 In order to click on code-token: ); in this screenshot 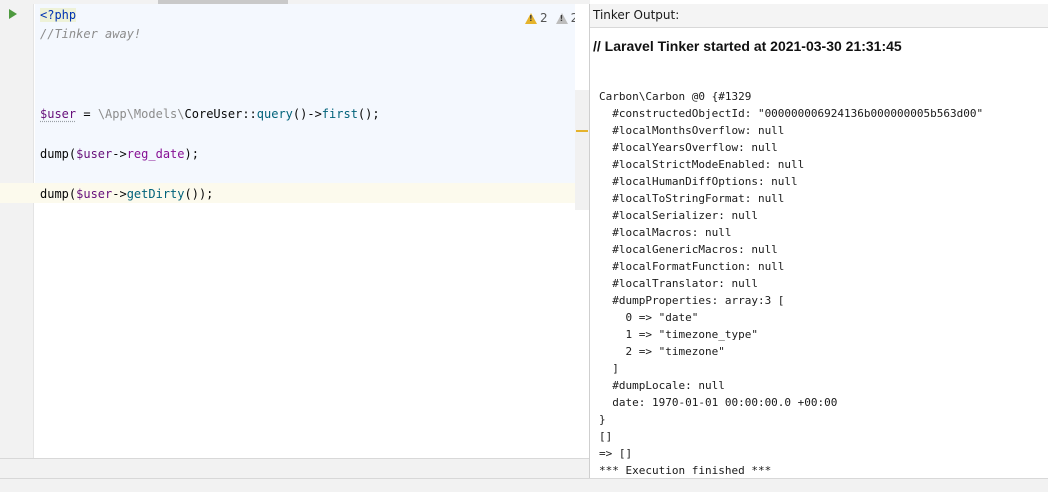, I will do `click(191, 154)`.